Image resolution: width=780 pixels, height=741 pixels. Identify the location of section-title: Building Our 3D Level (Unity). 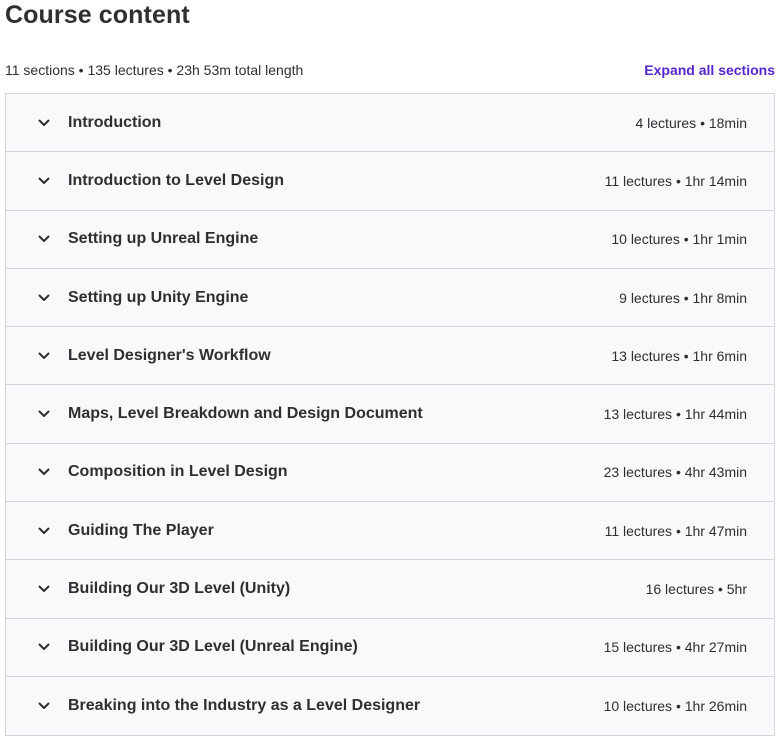
(179, 589).